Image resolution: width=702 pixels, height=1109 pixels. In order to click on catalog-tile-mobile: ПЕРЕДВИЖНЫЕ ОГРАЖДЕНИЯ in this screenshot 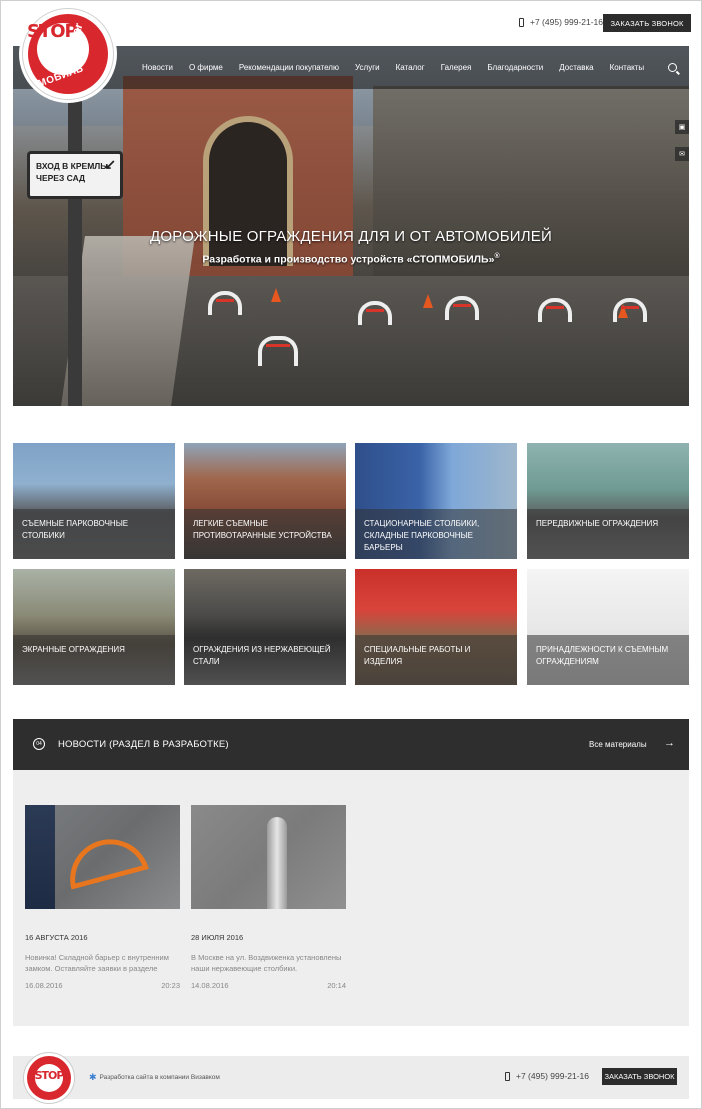, I will do `click(608, 501)`.